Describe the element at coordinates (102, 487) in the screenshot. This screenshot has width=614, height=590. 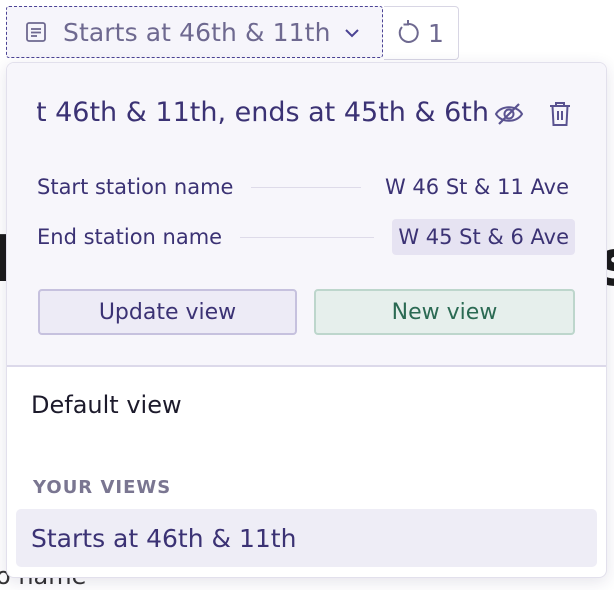
I see `your-views-heading: YOUR VIEWS` at that location.